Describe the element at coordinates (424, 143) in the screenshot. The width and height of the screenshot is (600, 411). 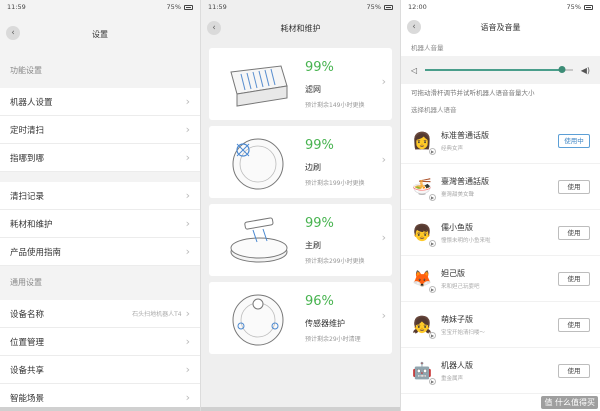
I see `woman-avatar-icon: 👩 ▶` at that location.